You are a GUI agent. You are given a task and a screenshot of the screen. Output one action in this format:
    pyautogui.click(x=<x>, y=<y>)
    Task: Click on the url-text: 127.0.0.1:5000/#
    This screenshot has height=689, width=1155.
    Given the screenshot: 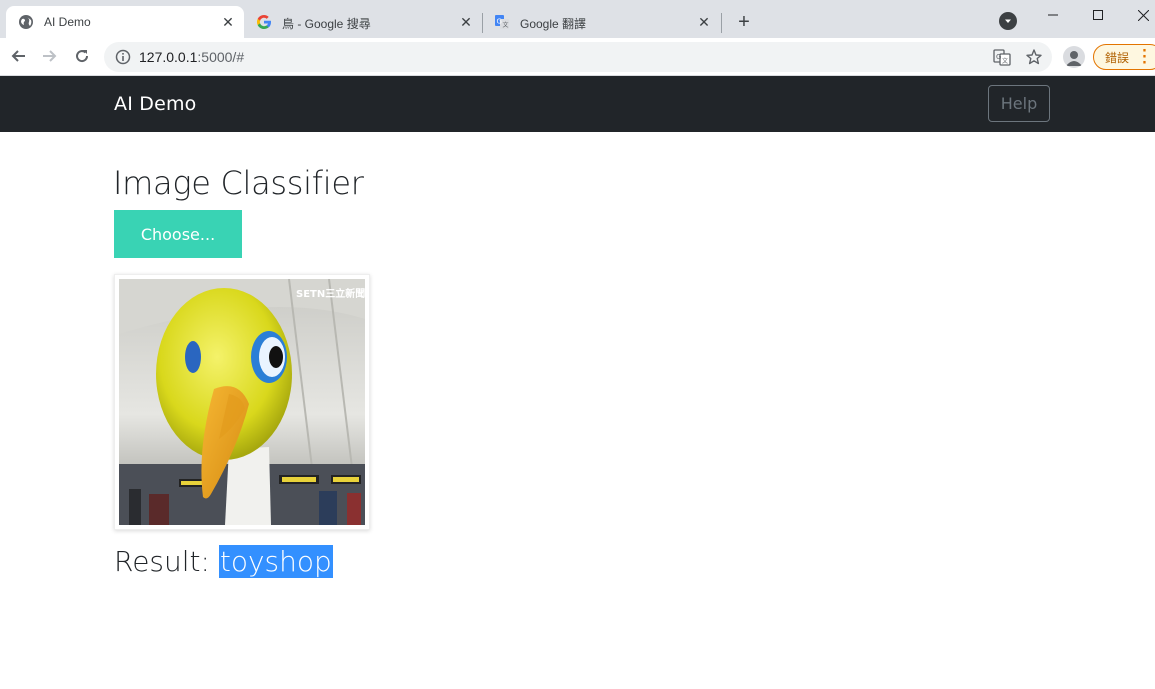 What is the action you would take?
    pyautogui.click(x=191, y=57)
    